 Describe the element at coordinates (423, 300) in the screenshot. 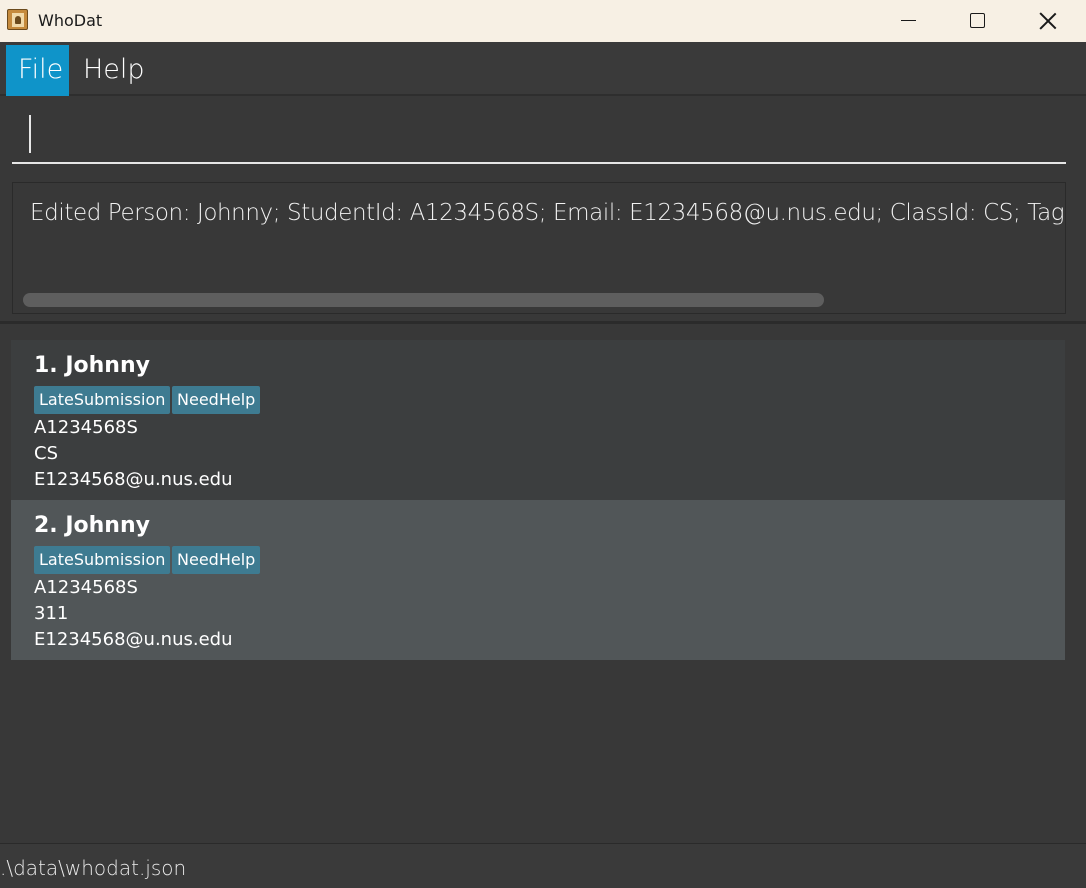

I see `horizontal-scrollbar` at that location.